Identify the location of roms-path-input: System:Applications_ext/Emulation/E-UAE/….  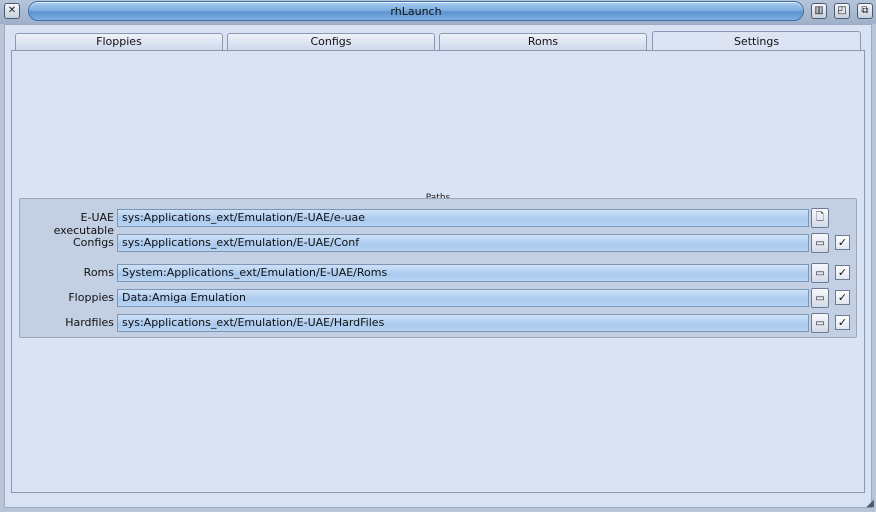
(463, 273).